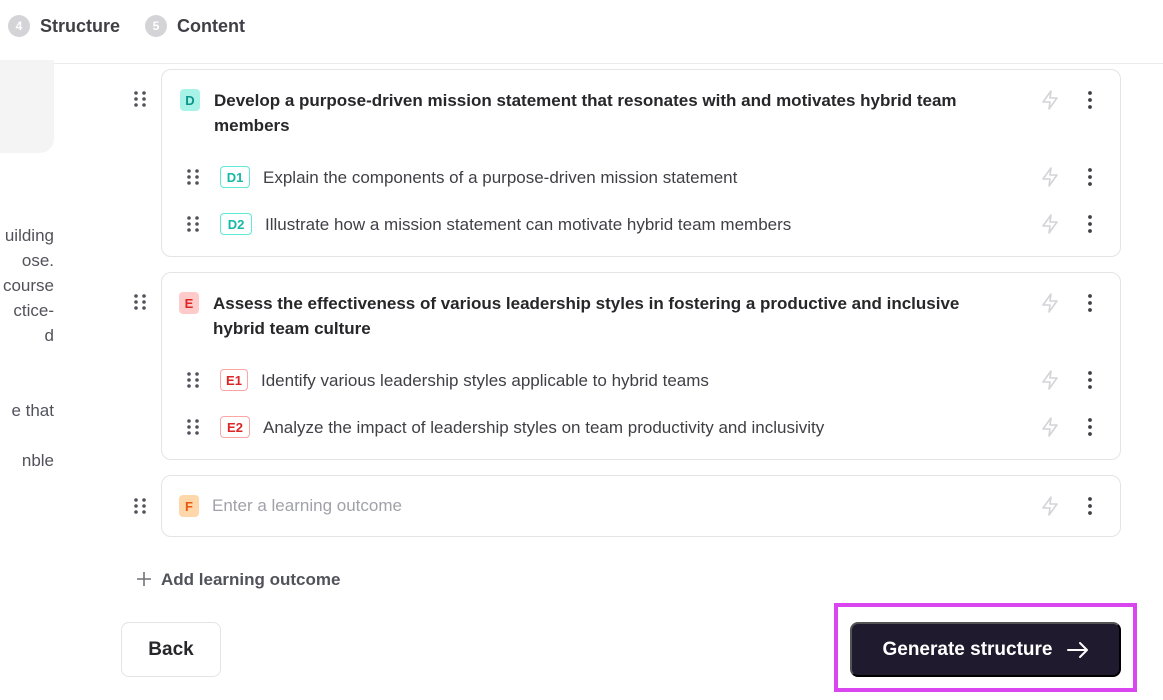 The image size is (1163, 700). What do you see at coordinates (29, 235) in the screenshot?
I see `text-line: uilding` at bounding box center [29, 235].